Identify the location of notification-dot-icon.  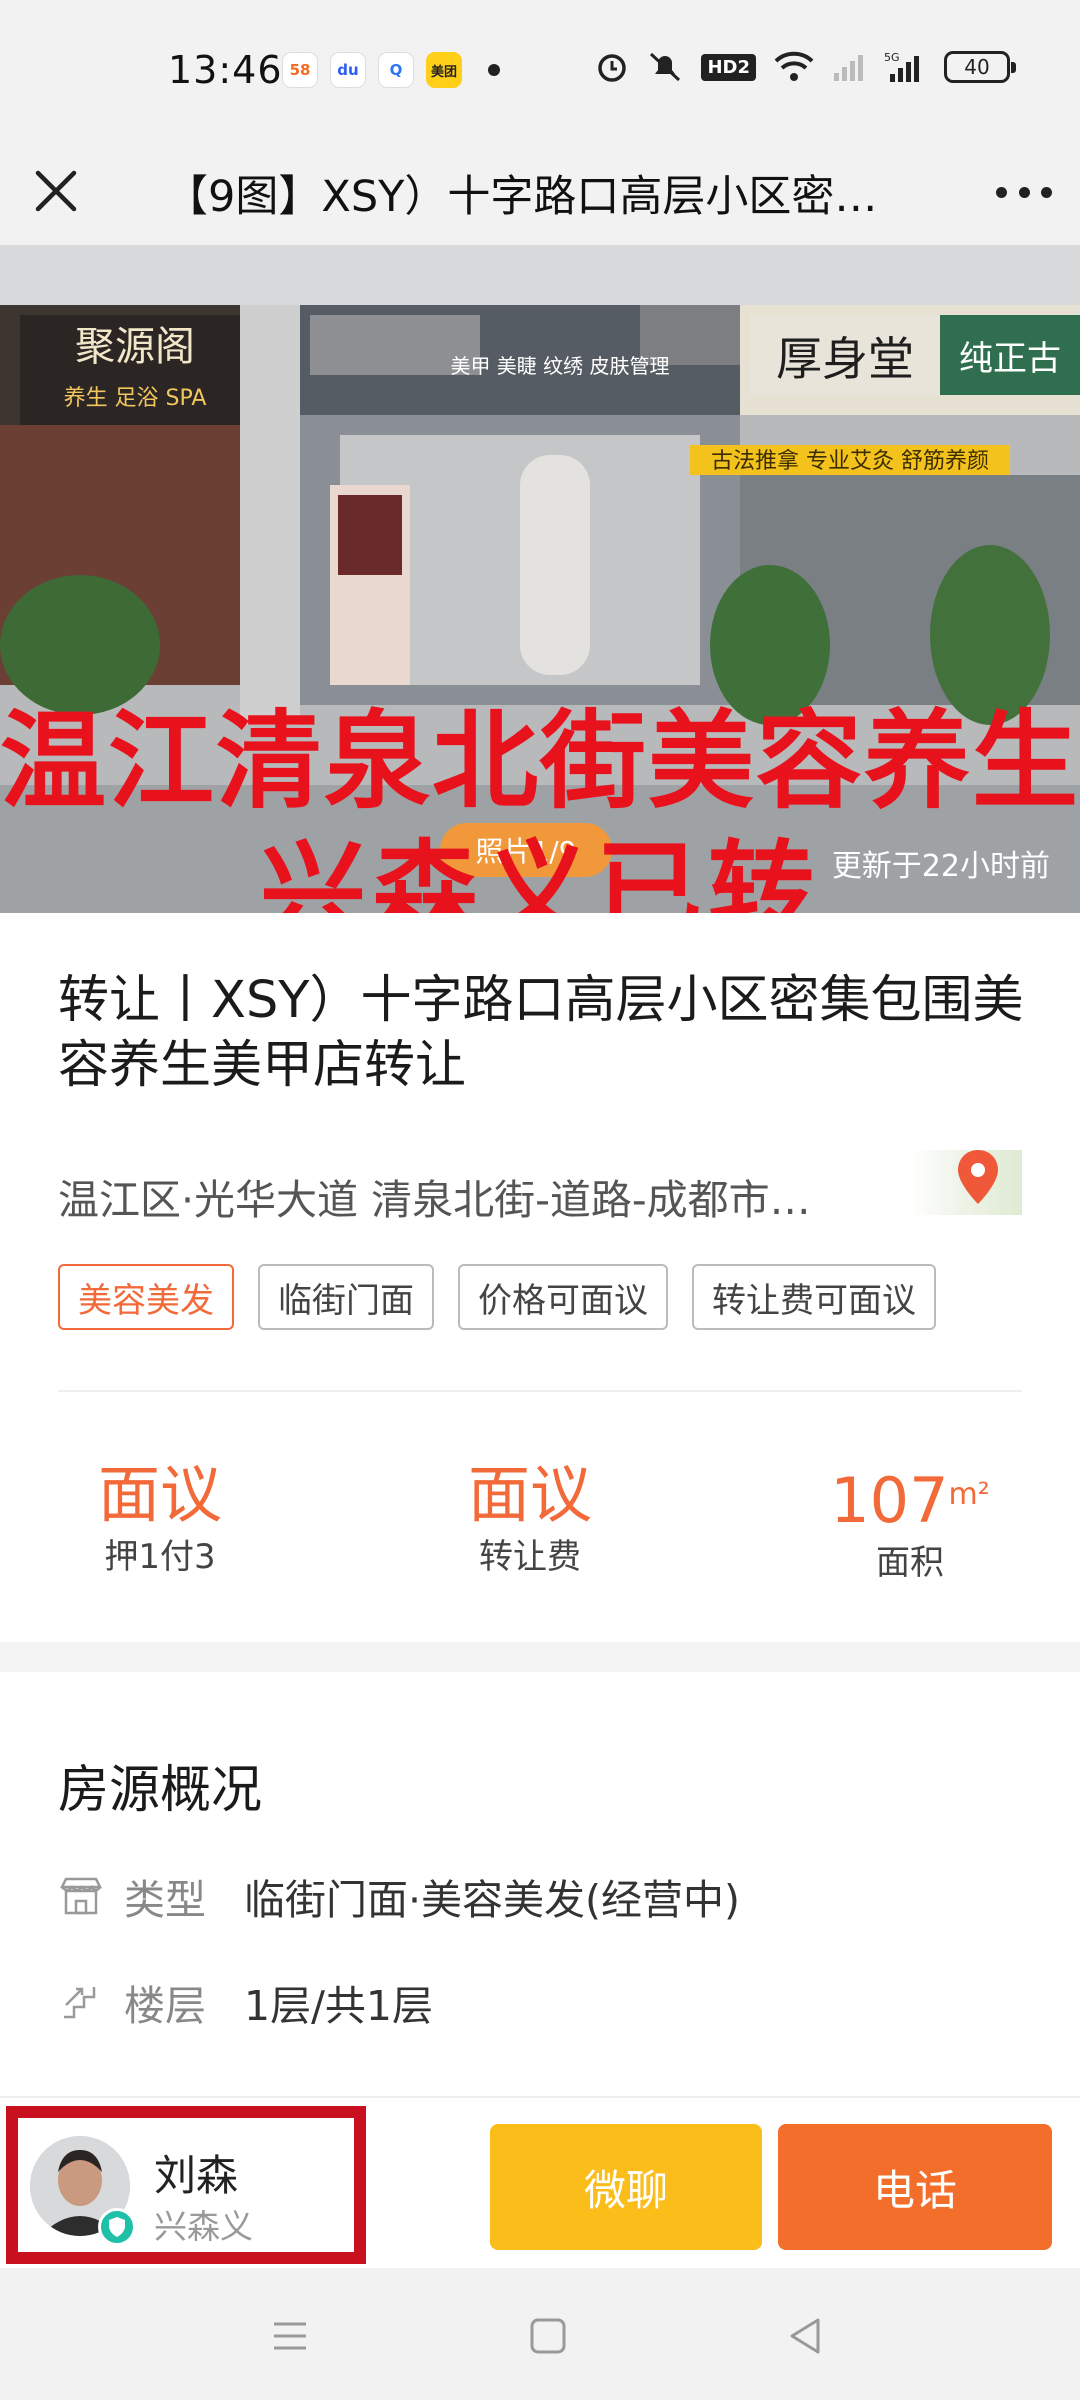
(494, 70).